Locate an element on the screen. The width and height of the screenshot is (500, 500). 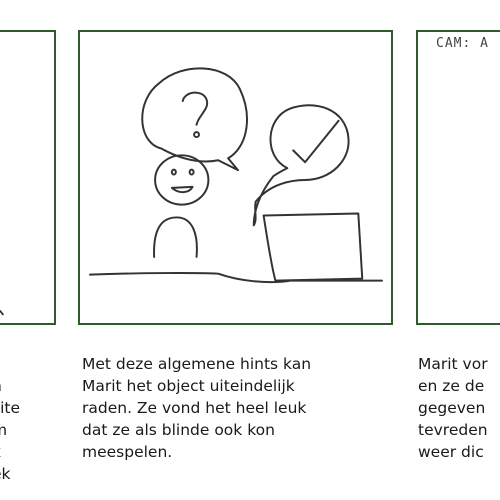
table-line-icon is located at coordinates (236, 278).